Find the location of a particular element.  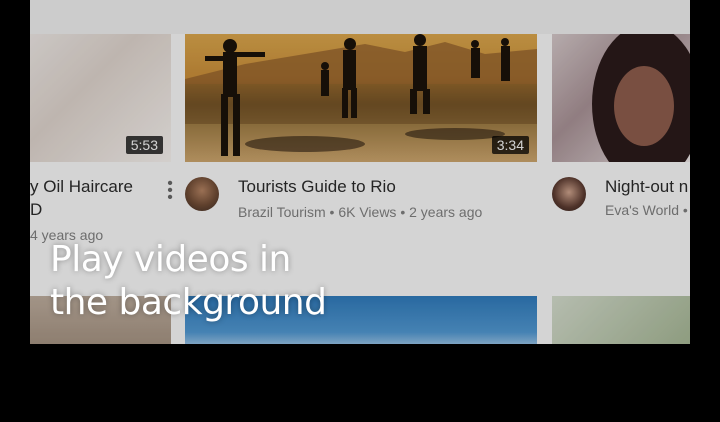

caption-line-2: the background is located at coordinates (188, 302).